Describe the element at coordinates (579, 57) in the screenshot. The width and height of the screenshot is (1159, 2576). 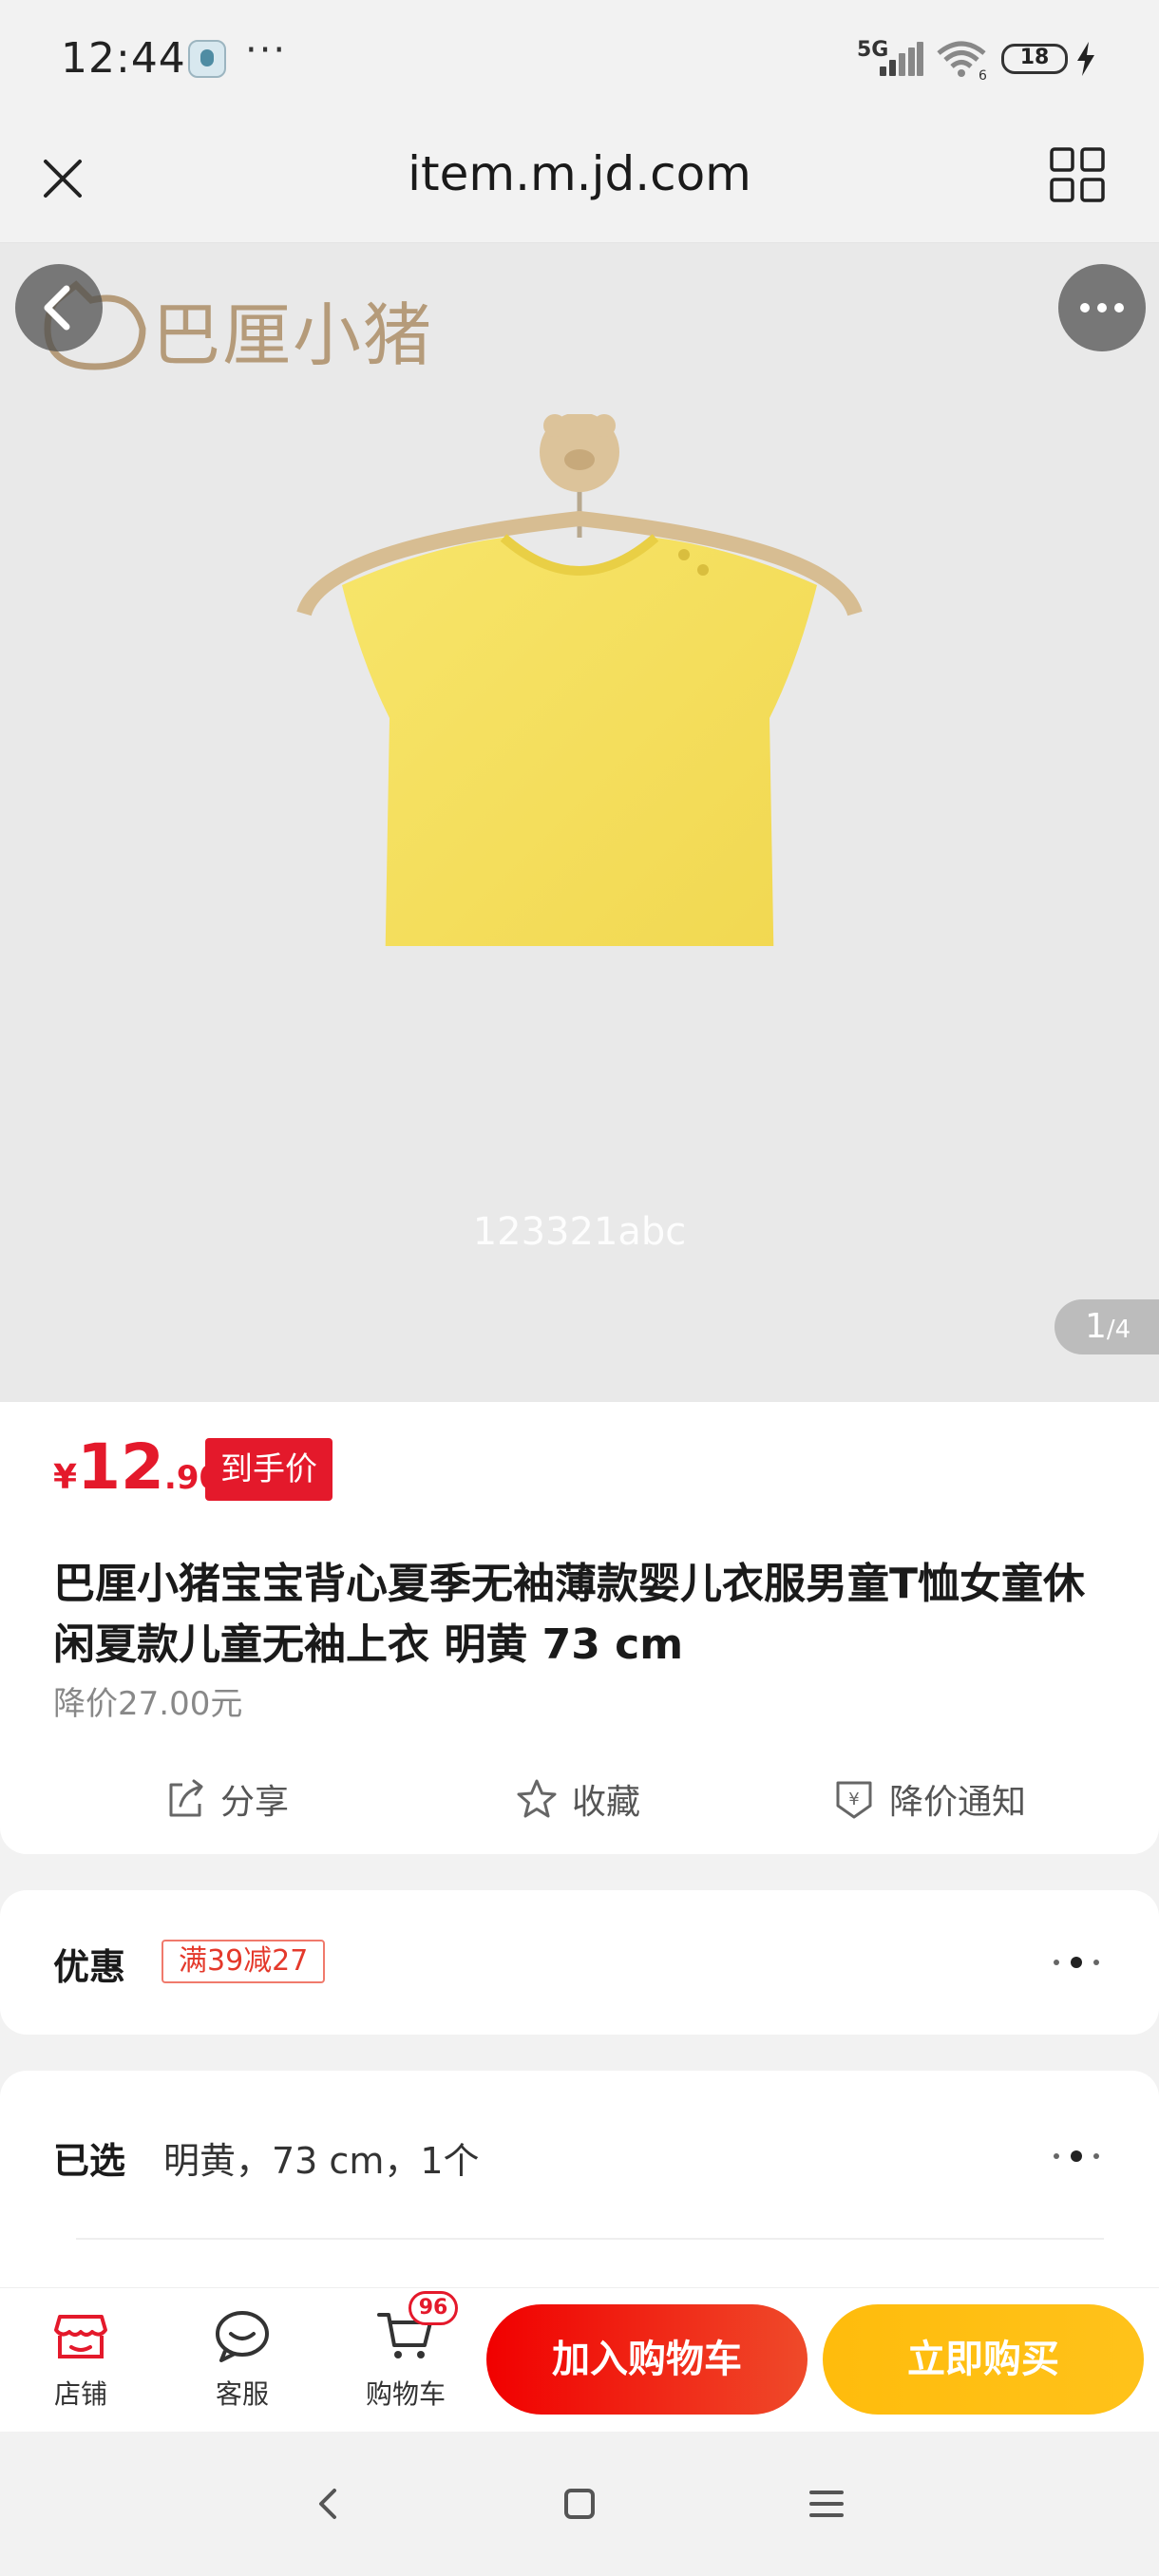
I see `status-bar: 12:44 ··· 5G 6 18` at that location.